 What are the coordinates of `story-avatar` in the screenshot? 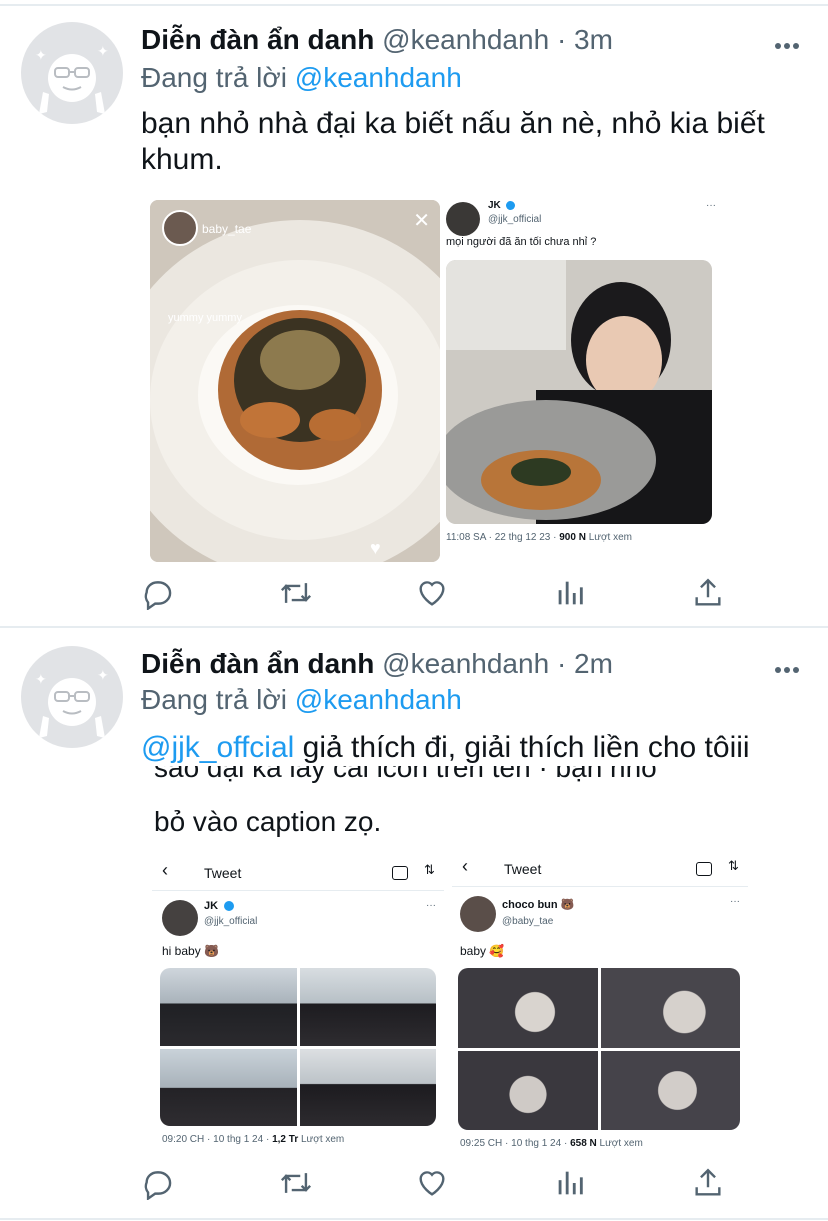 It's located at (180, 228).